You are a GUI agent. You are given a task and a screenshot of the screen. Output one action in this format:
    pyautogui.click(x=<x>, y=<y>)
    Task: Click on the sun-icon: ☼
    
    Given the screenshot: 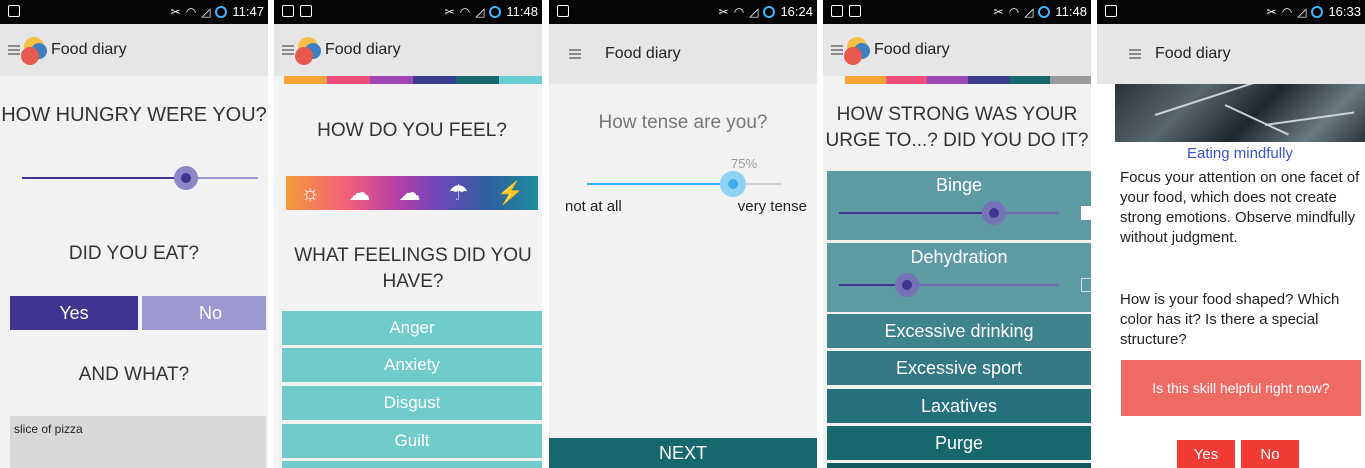 What is the action you would take?
    pyautogui.click(x=310, y=193)
    